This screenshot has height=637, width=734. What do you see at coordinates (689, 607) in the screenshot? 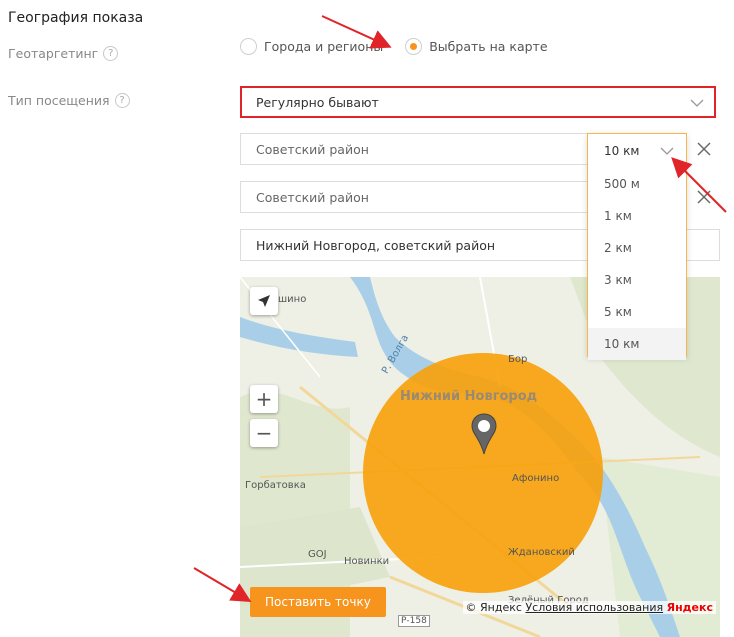
I see `yandex-logo: Яндекс` at bounding box center [689, 607].